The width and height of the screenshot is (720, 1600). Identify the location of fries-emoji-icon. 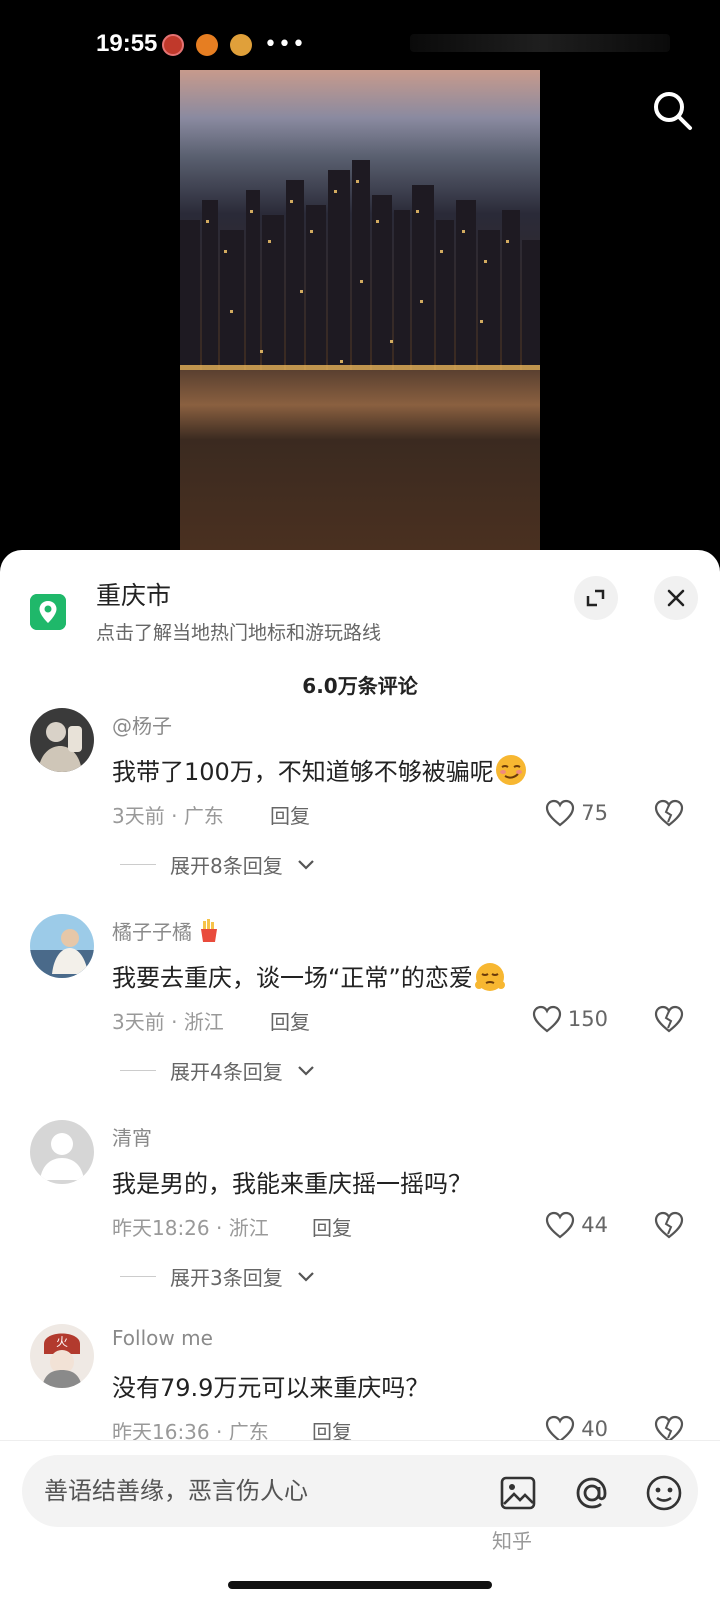
(209, 930).